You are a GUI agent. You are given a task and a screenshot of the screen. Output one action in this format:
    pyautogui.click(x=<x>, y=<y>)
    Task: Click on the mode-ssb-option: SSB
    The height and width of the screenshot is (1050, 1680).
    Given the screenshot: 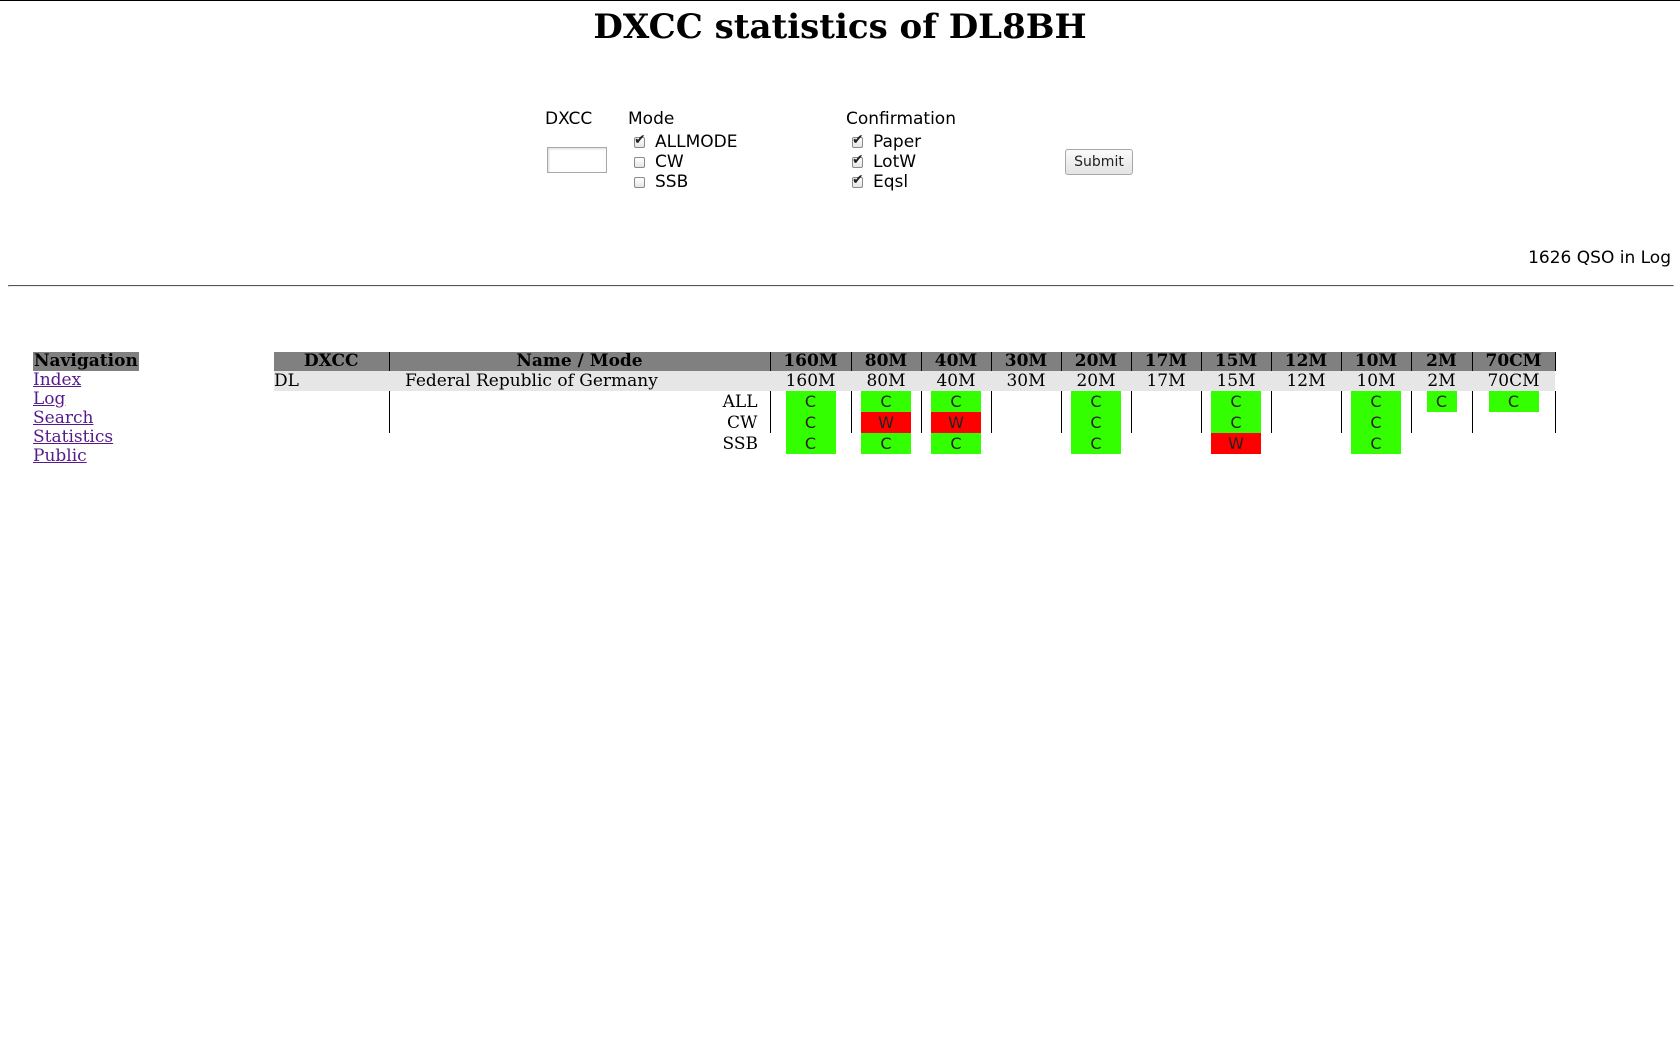 What is the action you would take?
    pyautogui.click(x=661, y=182)
    